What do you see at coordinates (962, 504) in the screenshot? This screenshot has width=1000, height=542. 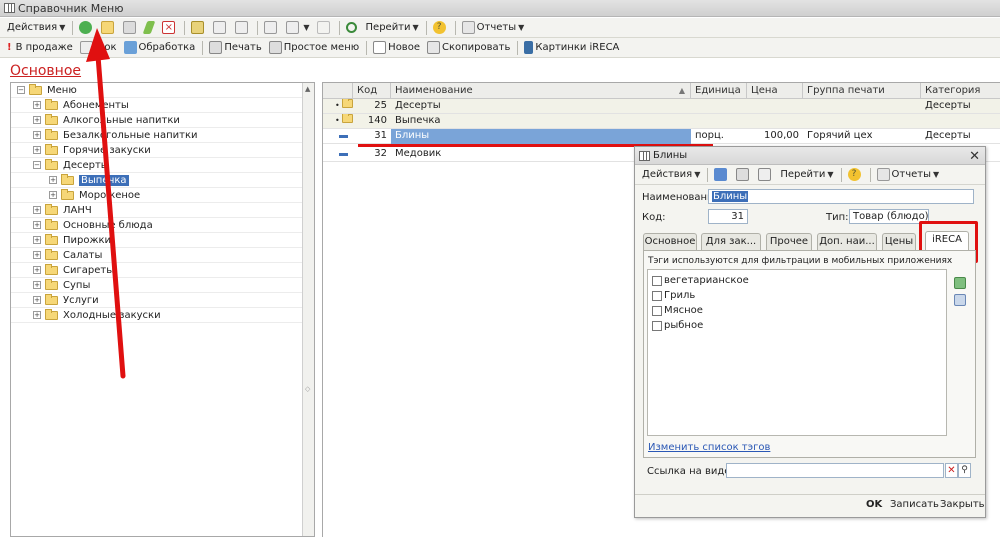 I see `close-button: Закрыть` at bounding box center [962, 504].